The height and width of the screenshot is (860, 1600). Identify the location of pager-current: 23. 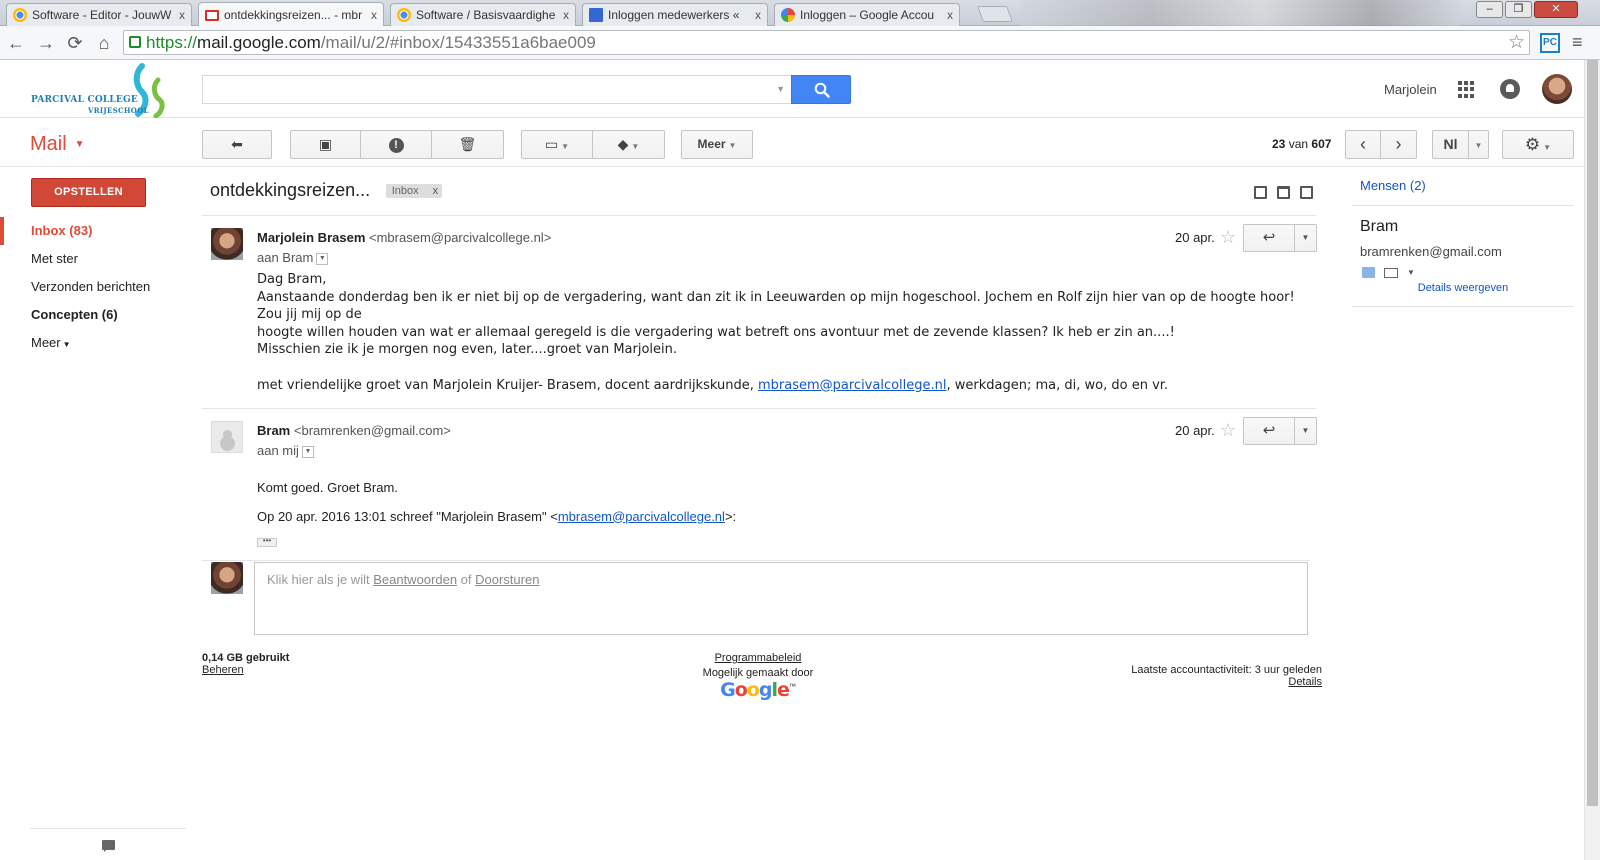
(1279, 144).